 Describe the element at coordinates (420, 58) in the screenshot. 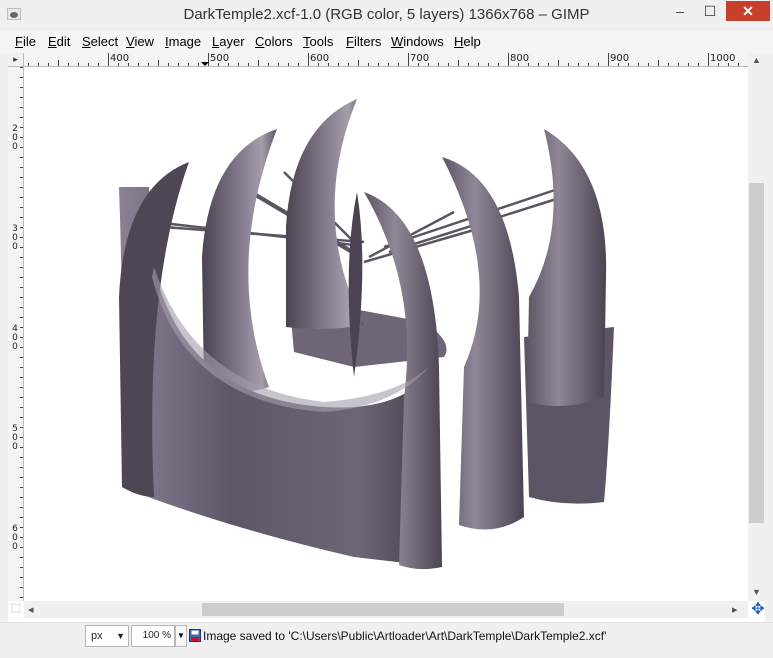

I see `hruler-label: 700` at that location.